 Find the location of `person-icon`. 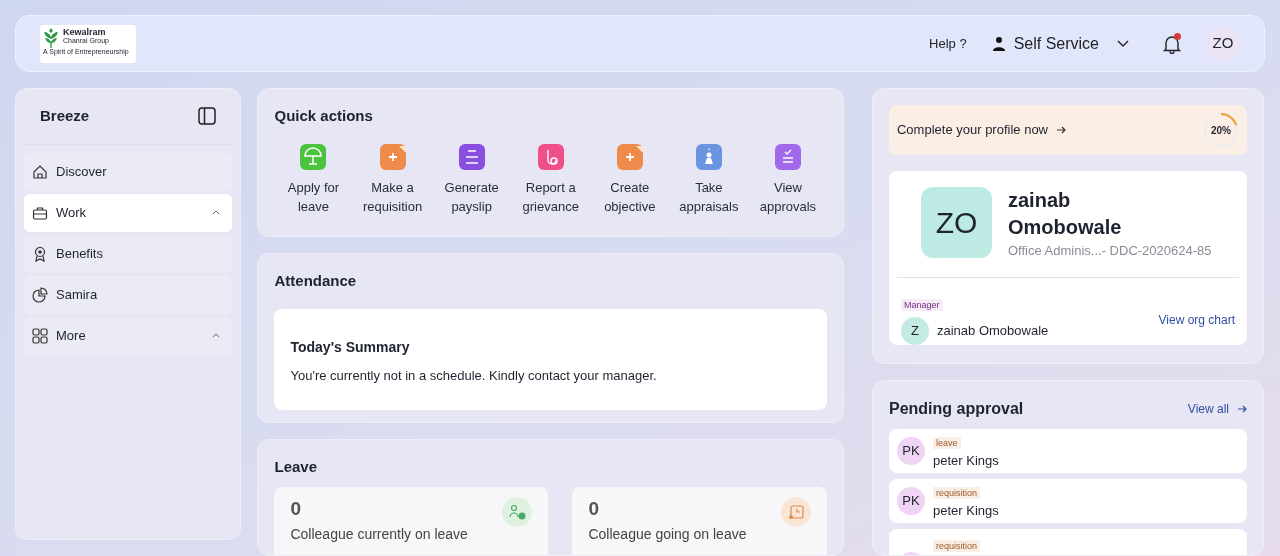

person-icon is located at coordinates (998, 43).